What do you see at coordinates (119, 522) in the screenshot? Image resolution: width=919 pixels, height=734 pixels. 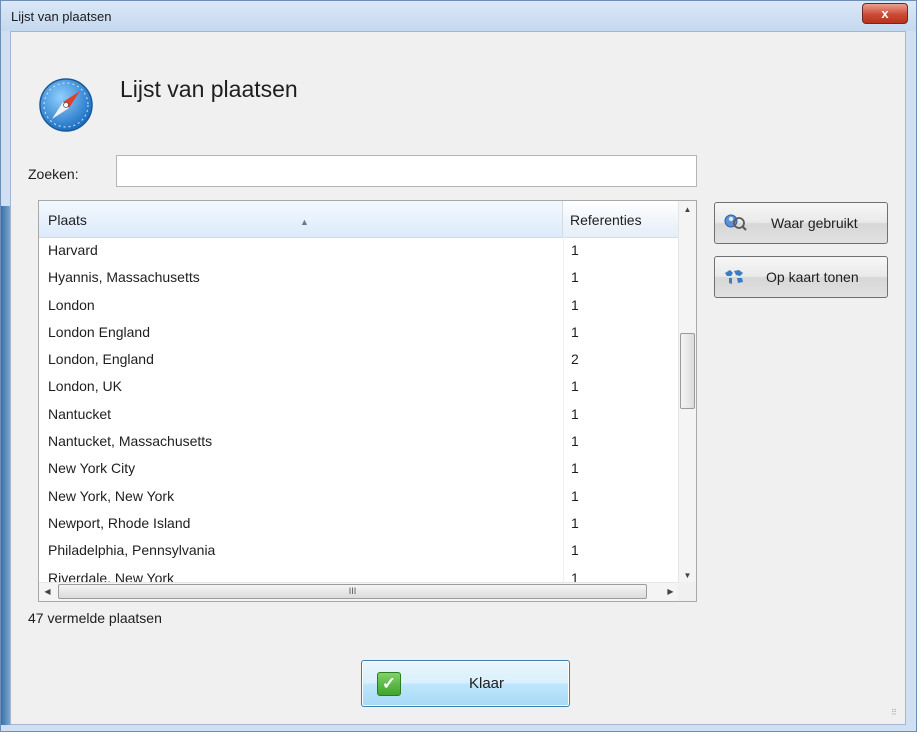 I see `place-cell: Newport, Rhode Island` at bounding box center [119, 522].